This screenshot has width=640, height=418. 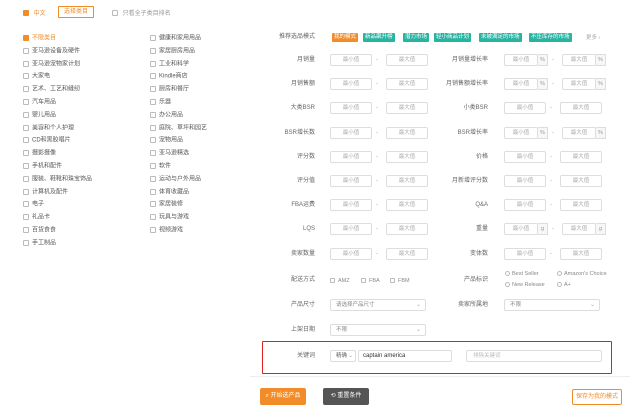 I want to click on category-item: 健康和家用用品, so click(x=175, y=39).